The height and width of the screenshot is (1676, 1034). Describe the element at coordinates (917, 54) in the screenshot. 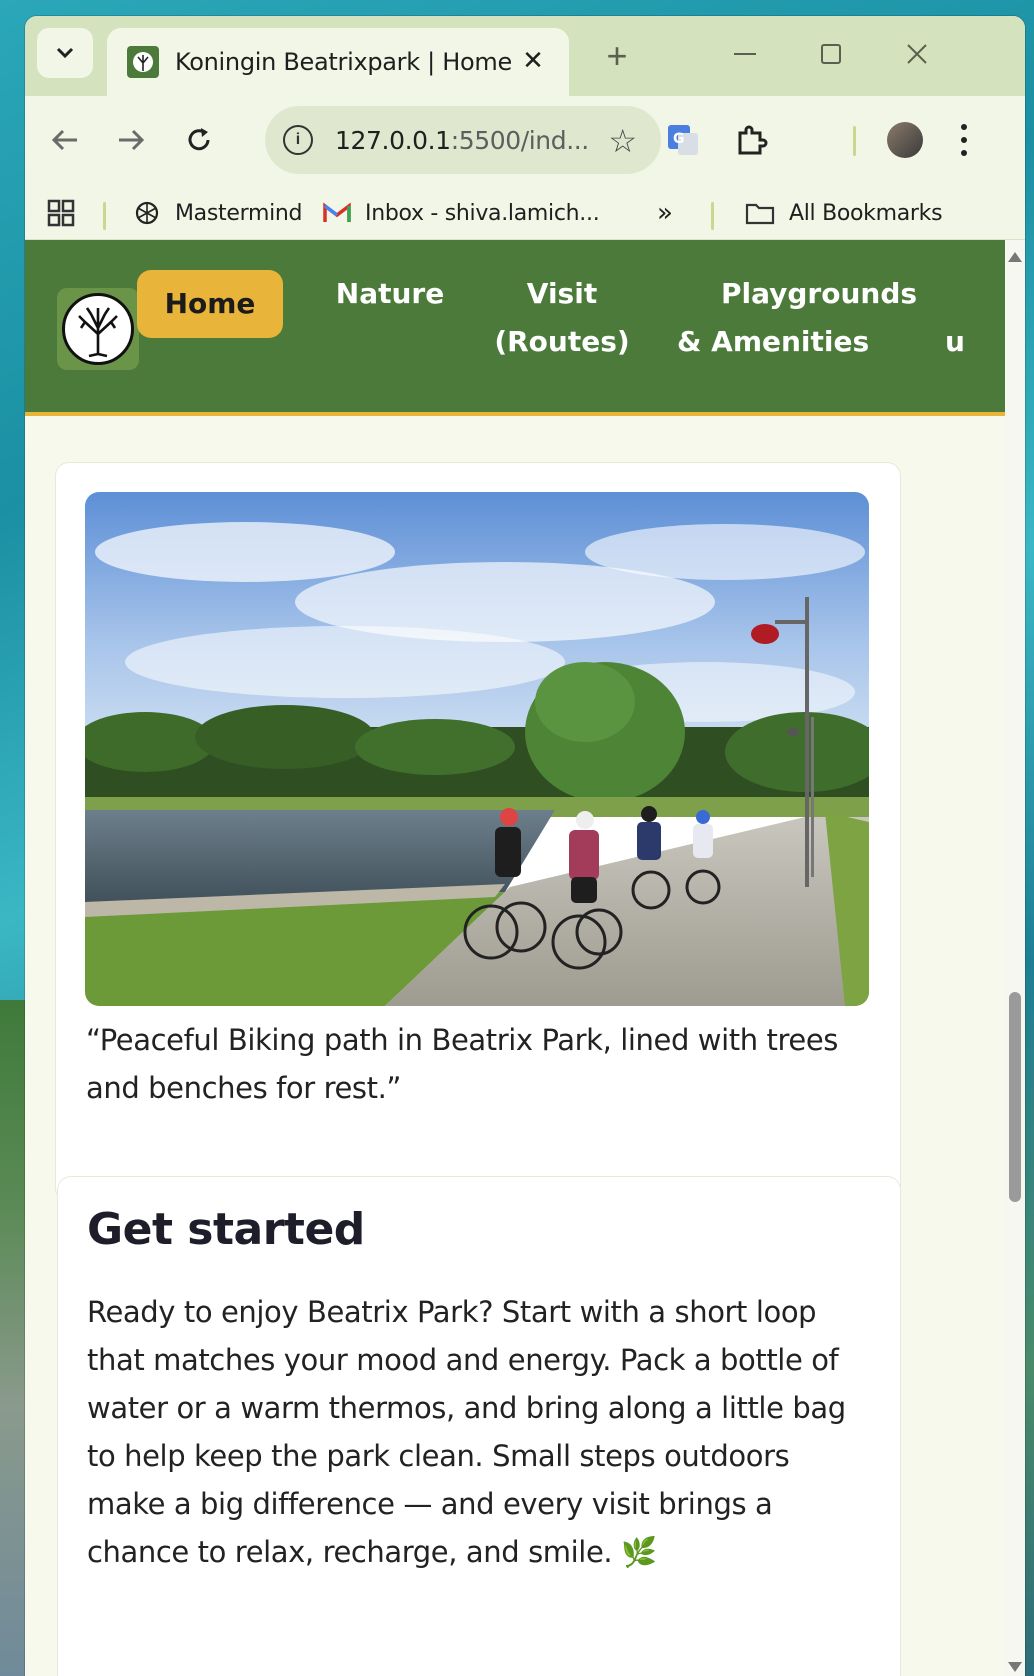

I see `close-window-icon` at that location.